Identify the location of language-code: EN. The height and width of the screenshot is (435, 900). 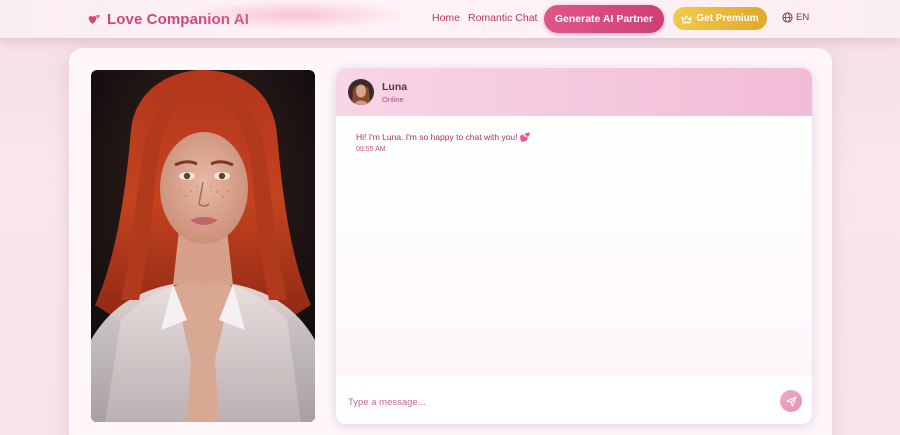
(803, 17).